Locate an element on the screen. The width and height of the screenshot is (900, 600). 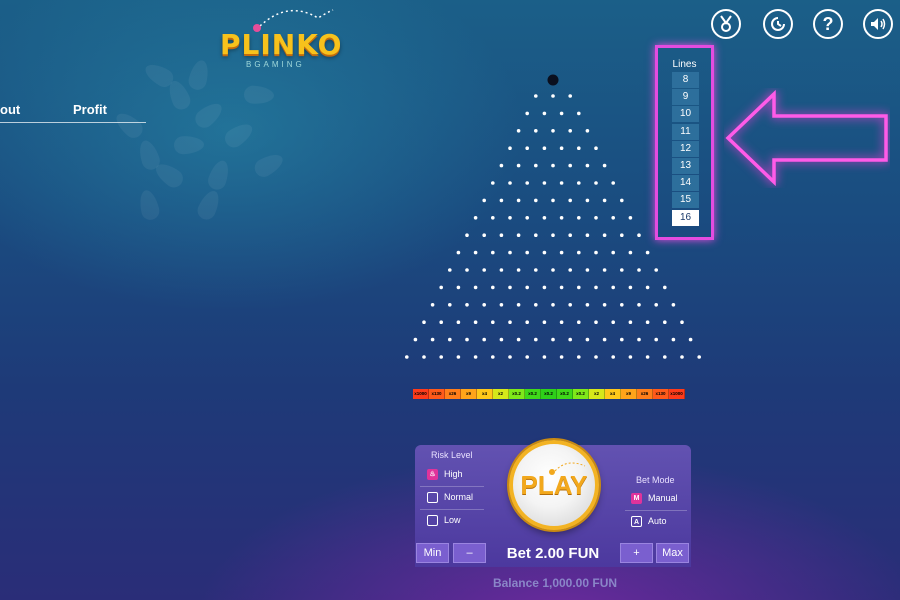
bet-mode-manual-button: M Manual is located at coordinates (656, 498).